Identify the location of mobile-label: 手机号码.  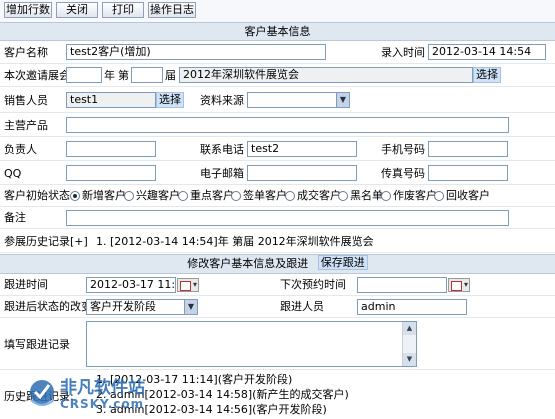
(403, 149).